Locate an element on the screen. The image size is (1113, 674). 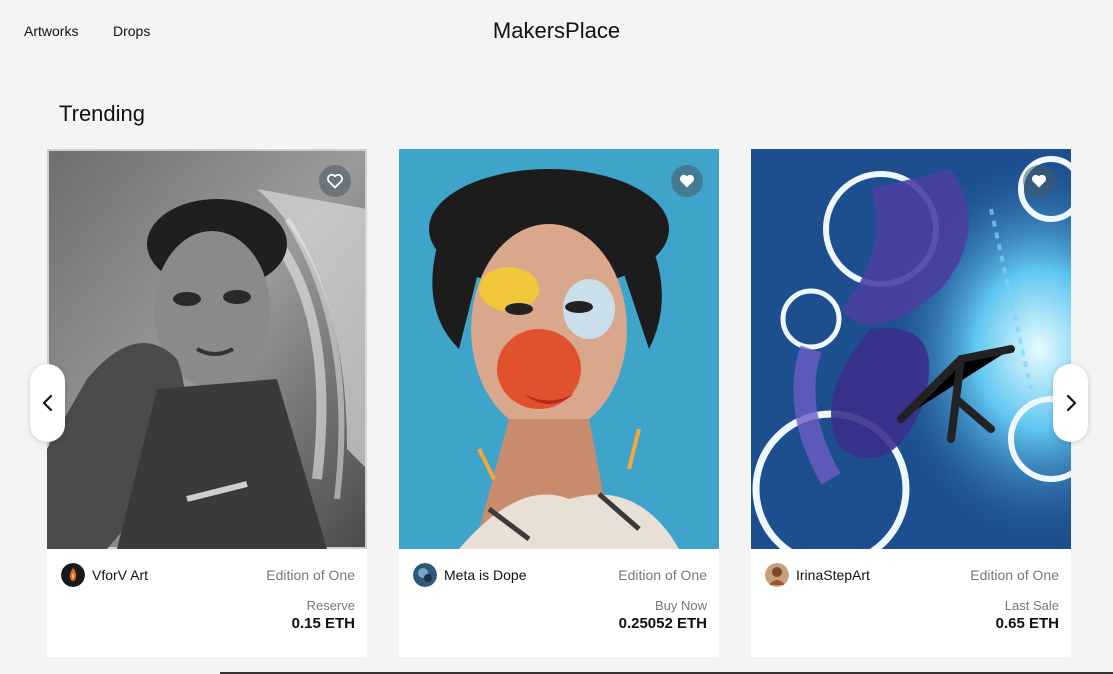
chevron-left-icon is located at coordinates (47, 403).